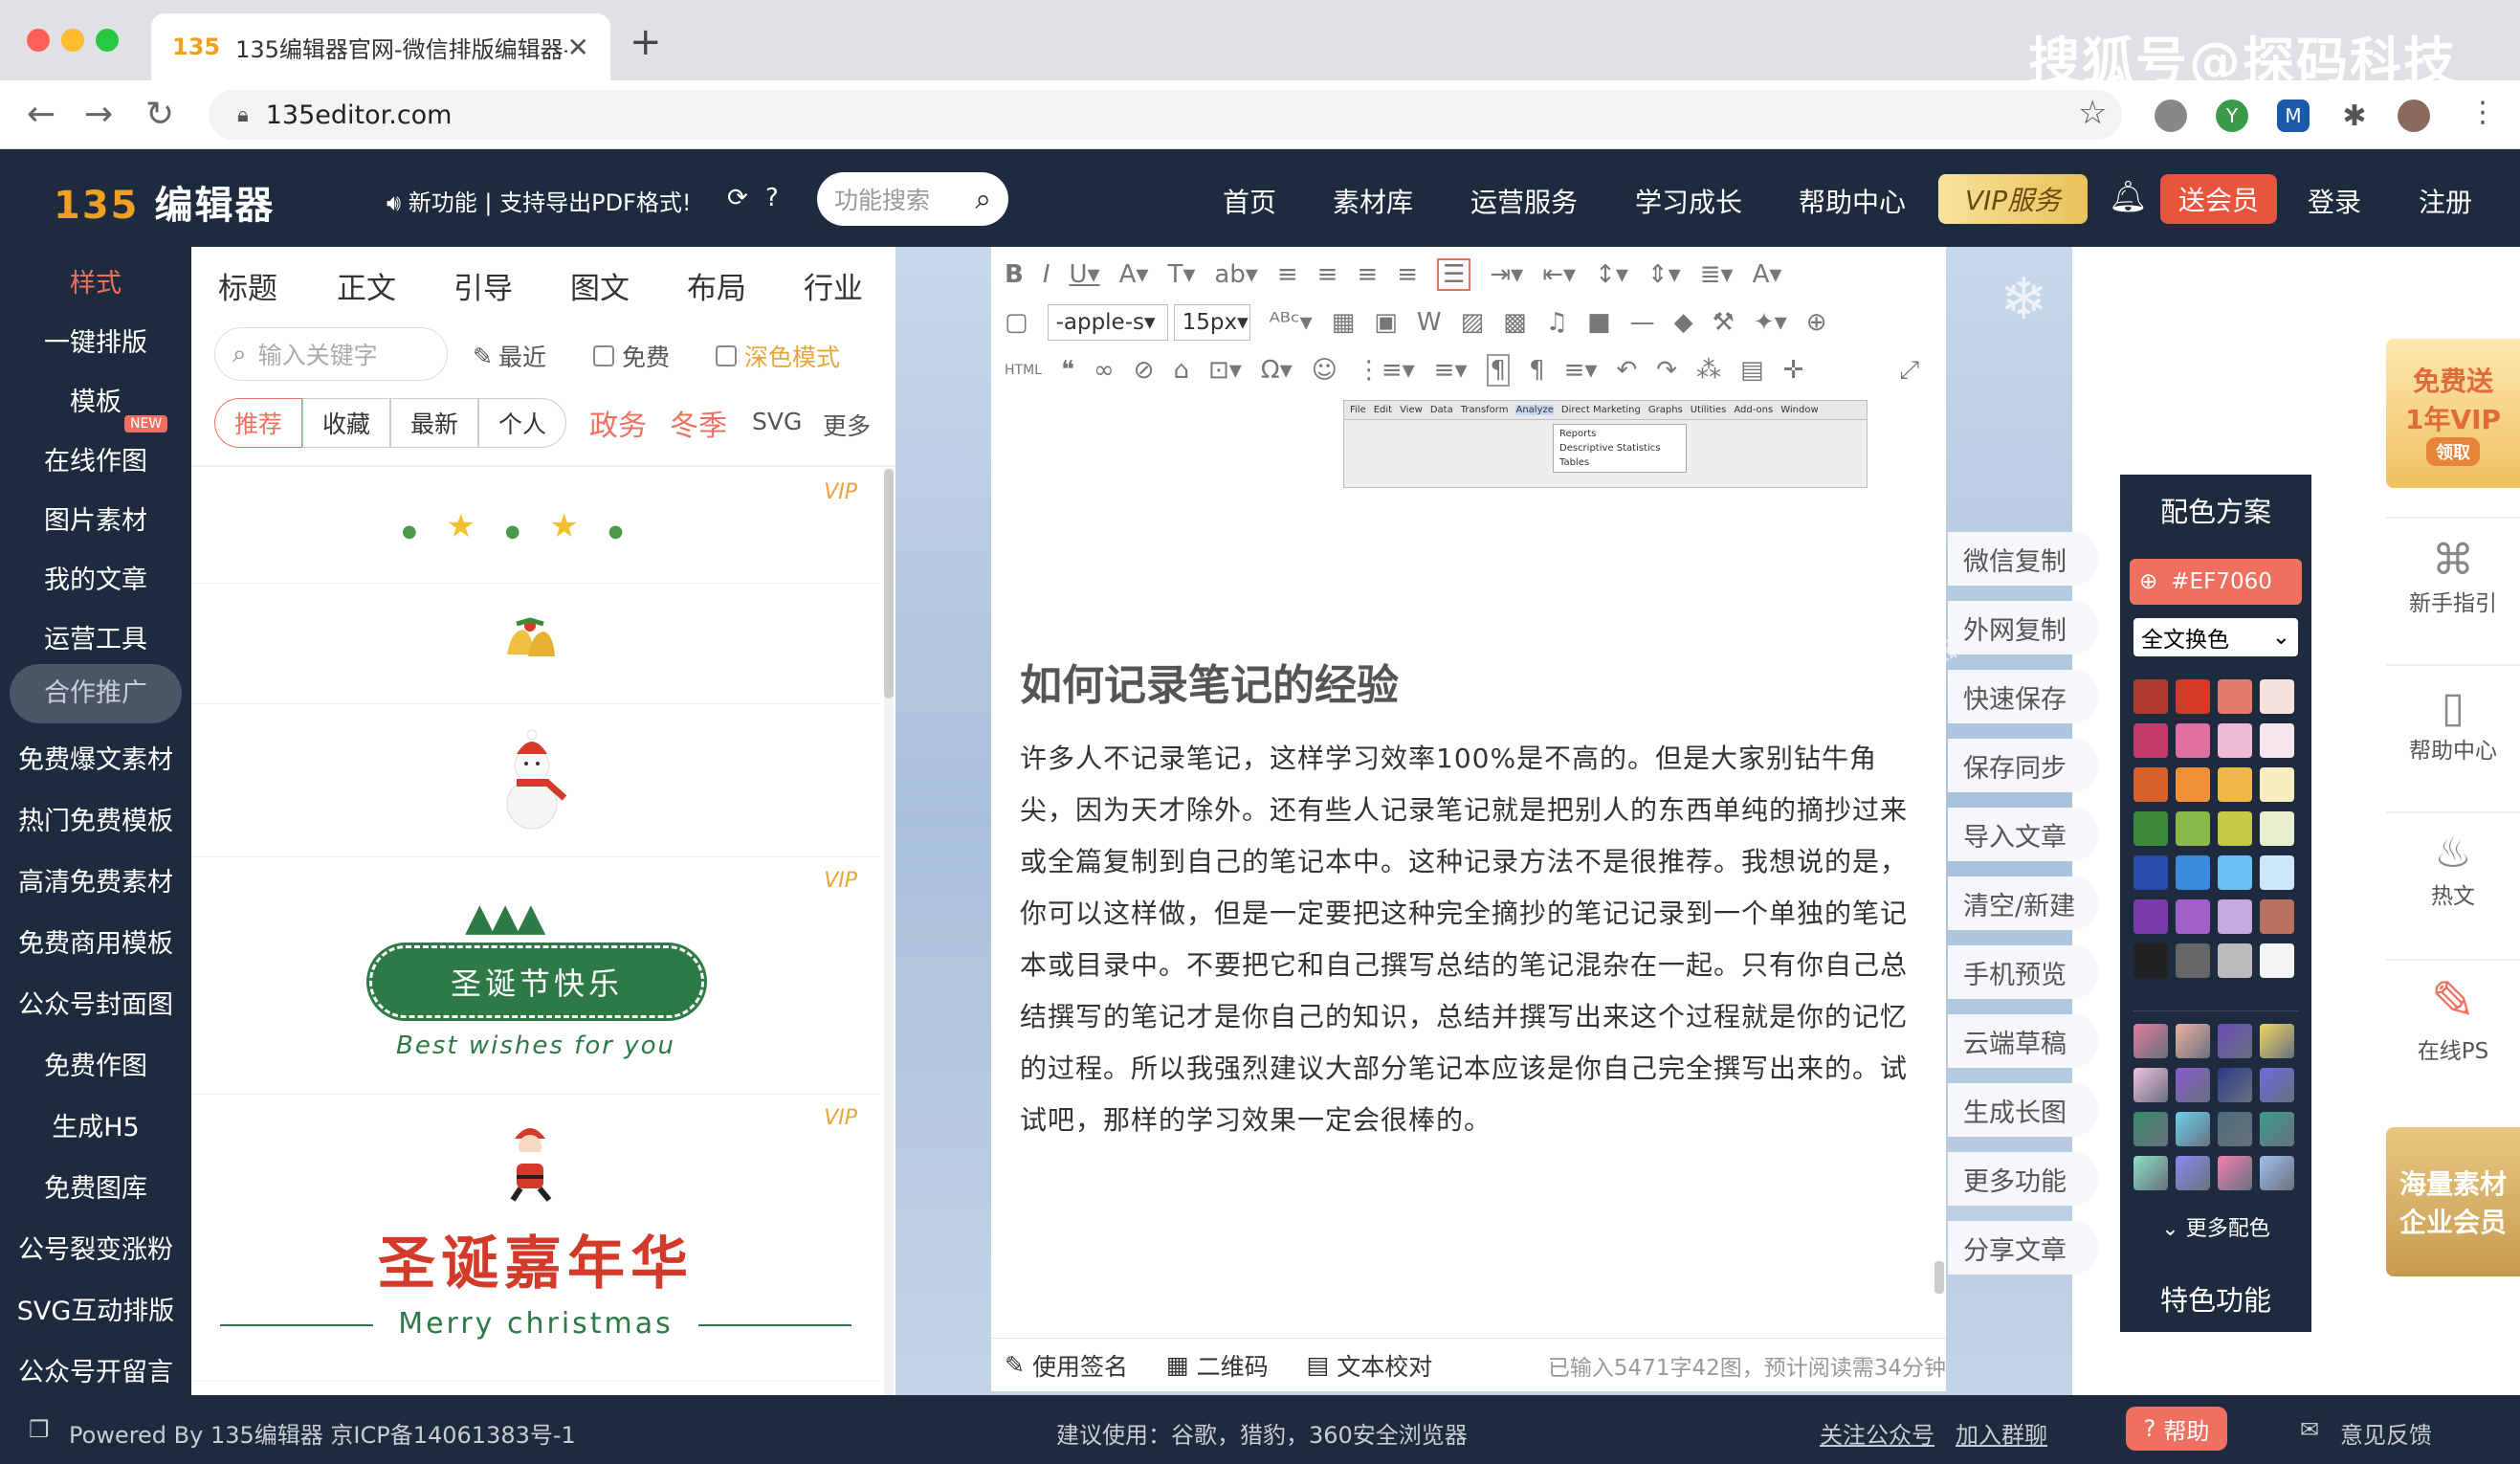 The image size is (2520, 1464). I want to click on sidebar-item-fans-growth: 公号裂变涨粉, so click(95, 1248).